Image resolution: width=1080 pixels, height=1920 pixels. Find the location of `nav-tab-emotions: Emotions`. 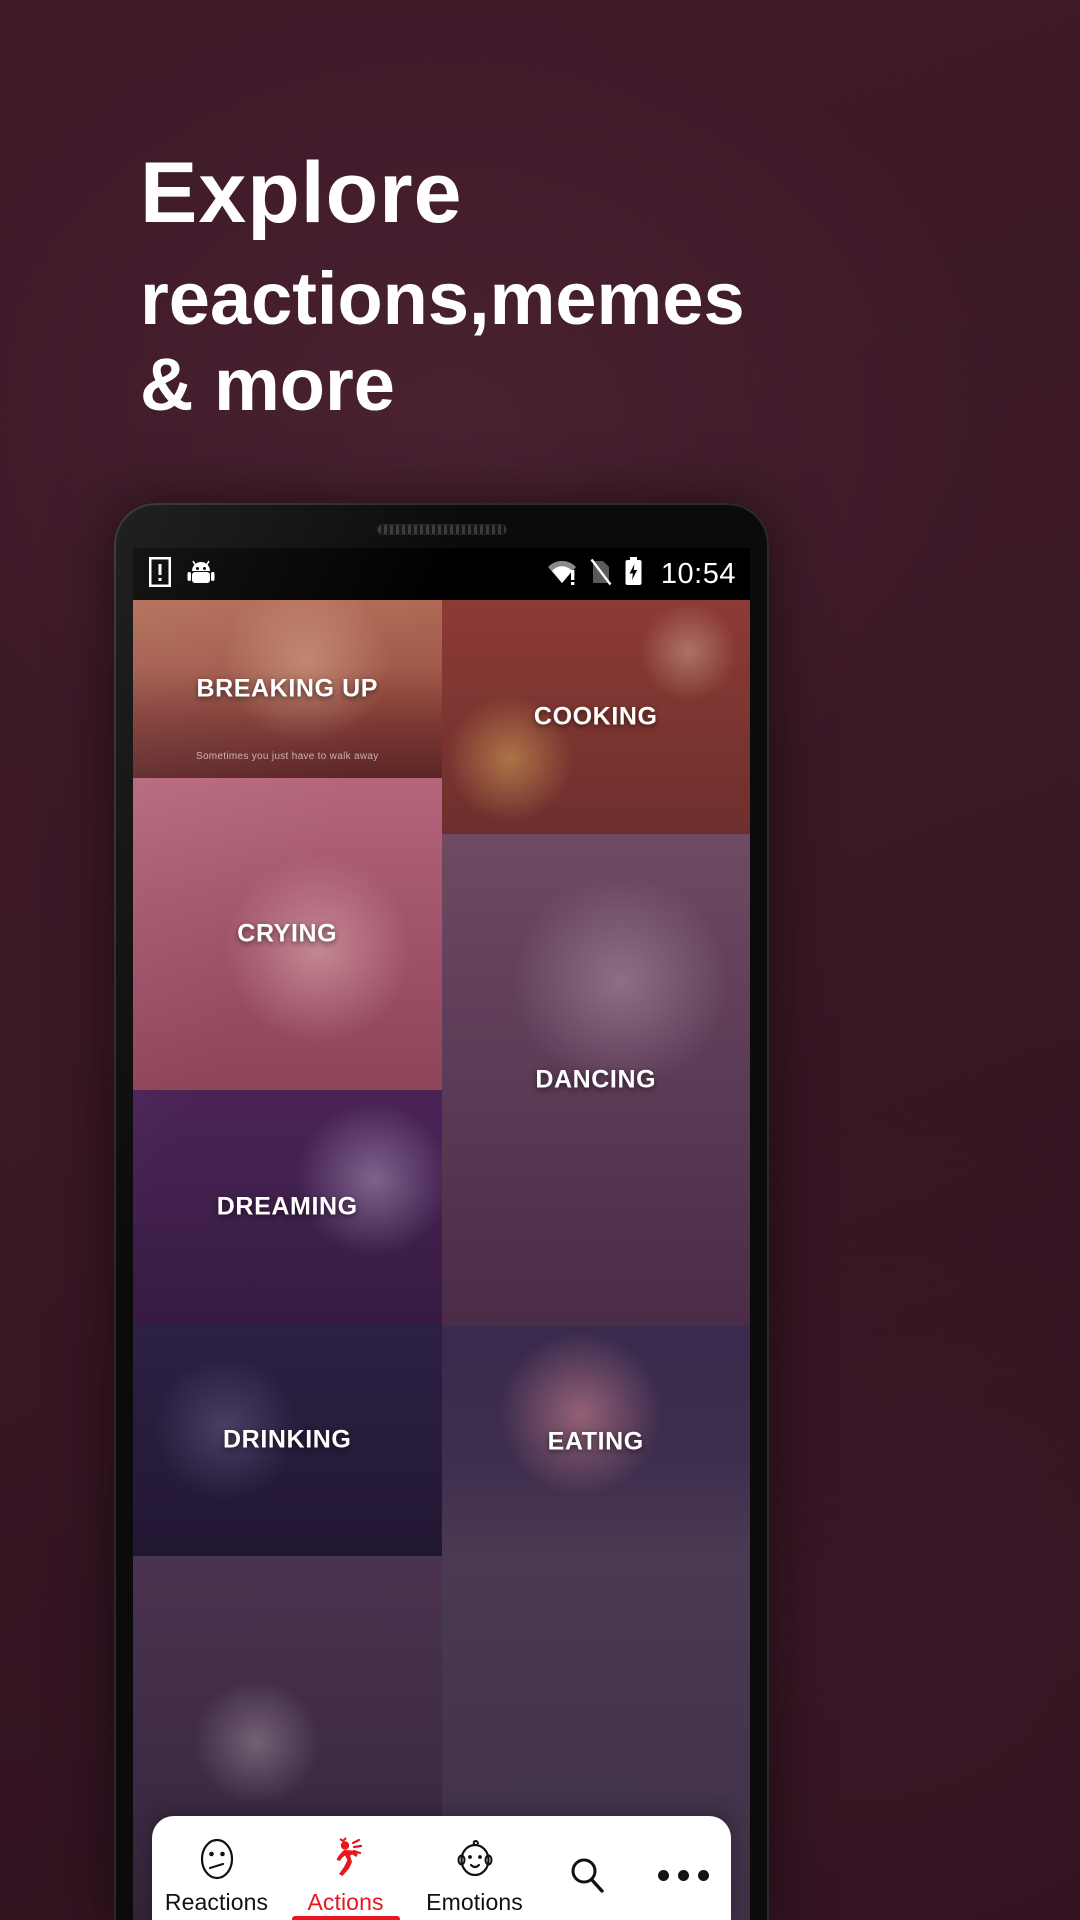

nav-tab-emotions: Emotions is located at coordinates (474, 1868).